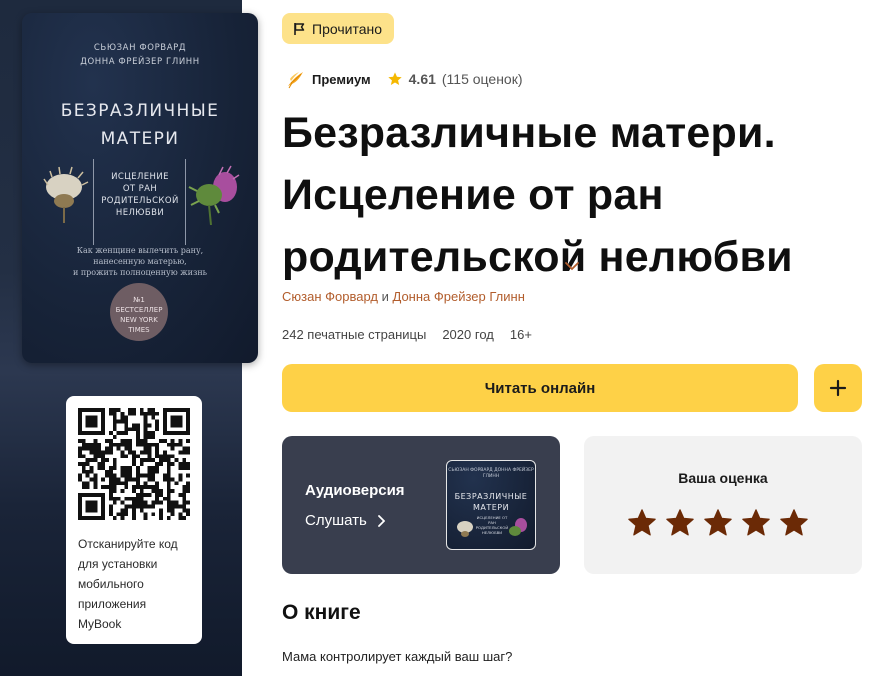 The image size is (875, 676). Describe the element at coordinates (397, 656) in the screenshot. I see `about-text: Мама контролирует каждый ваш шаг?` at that location.